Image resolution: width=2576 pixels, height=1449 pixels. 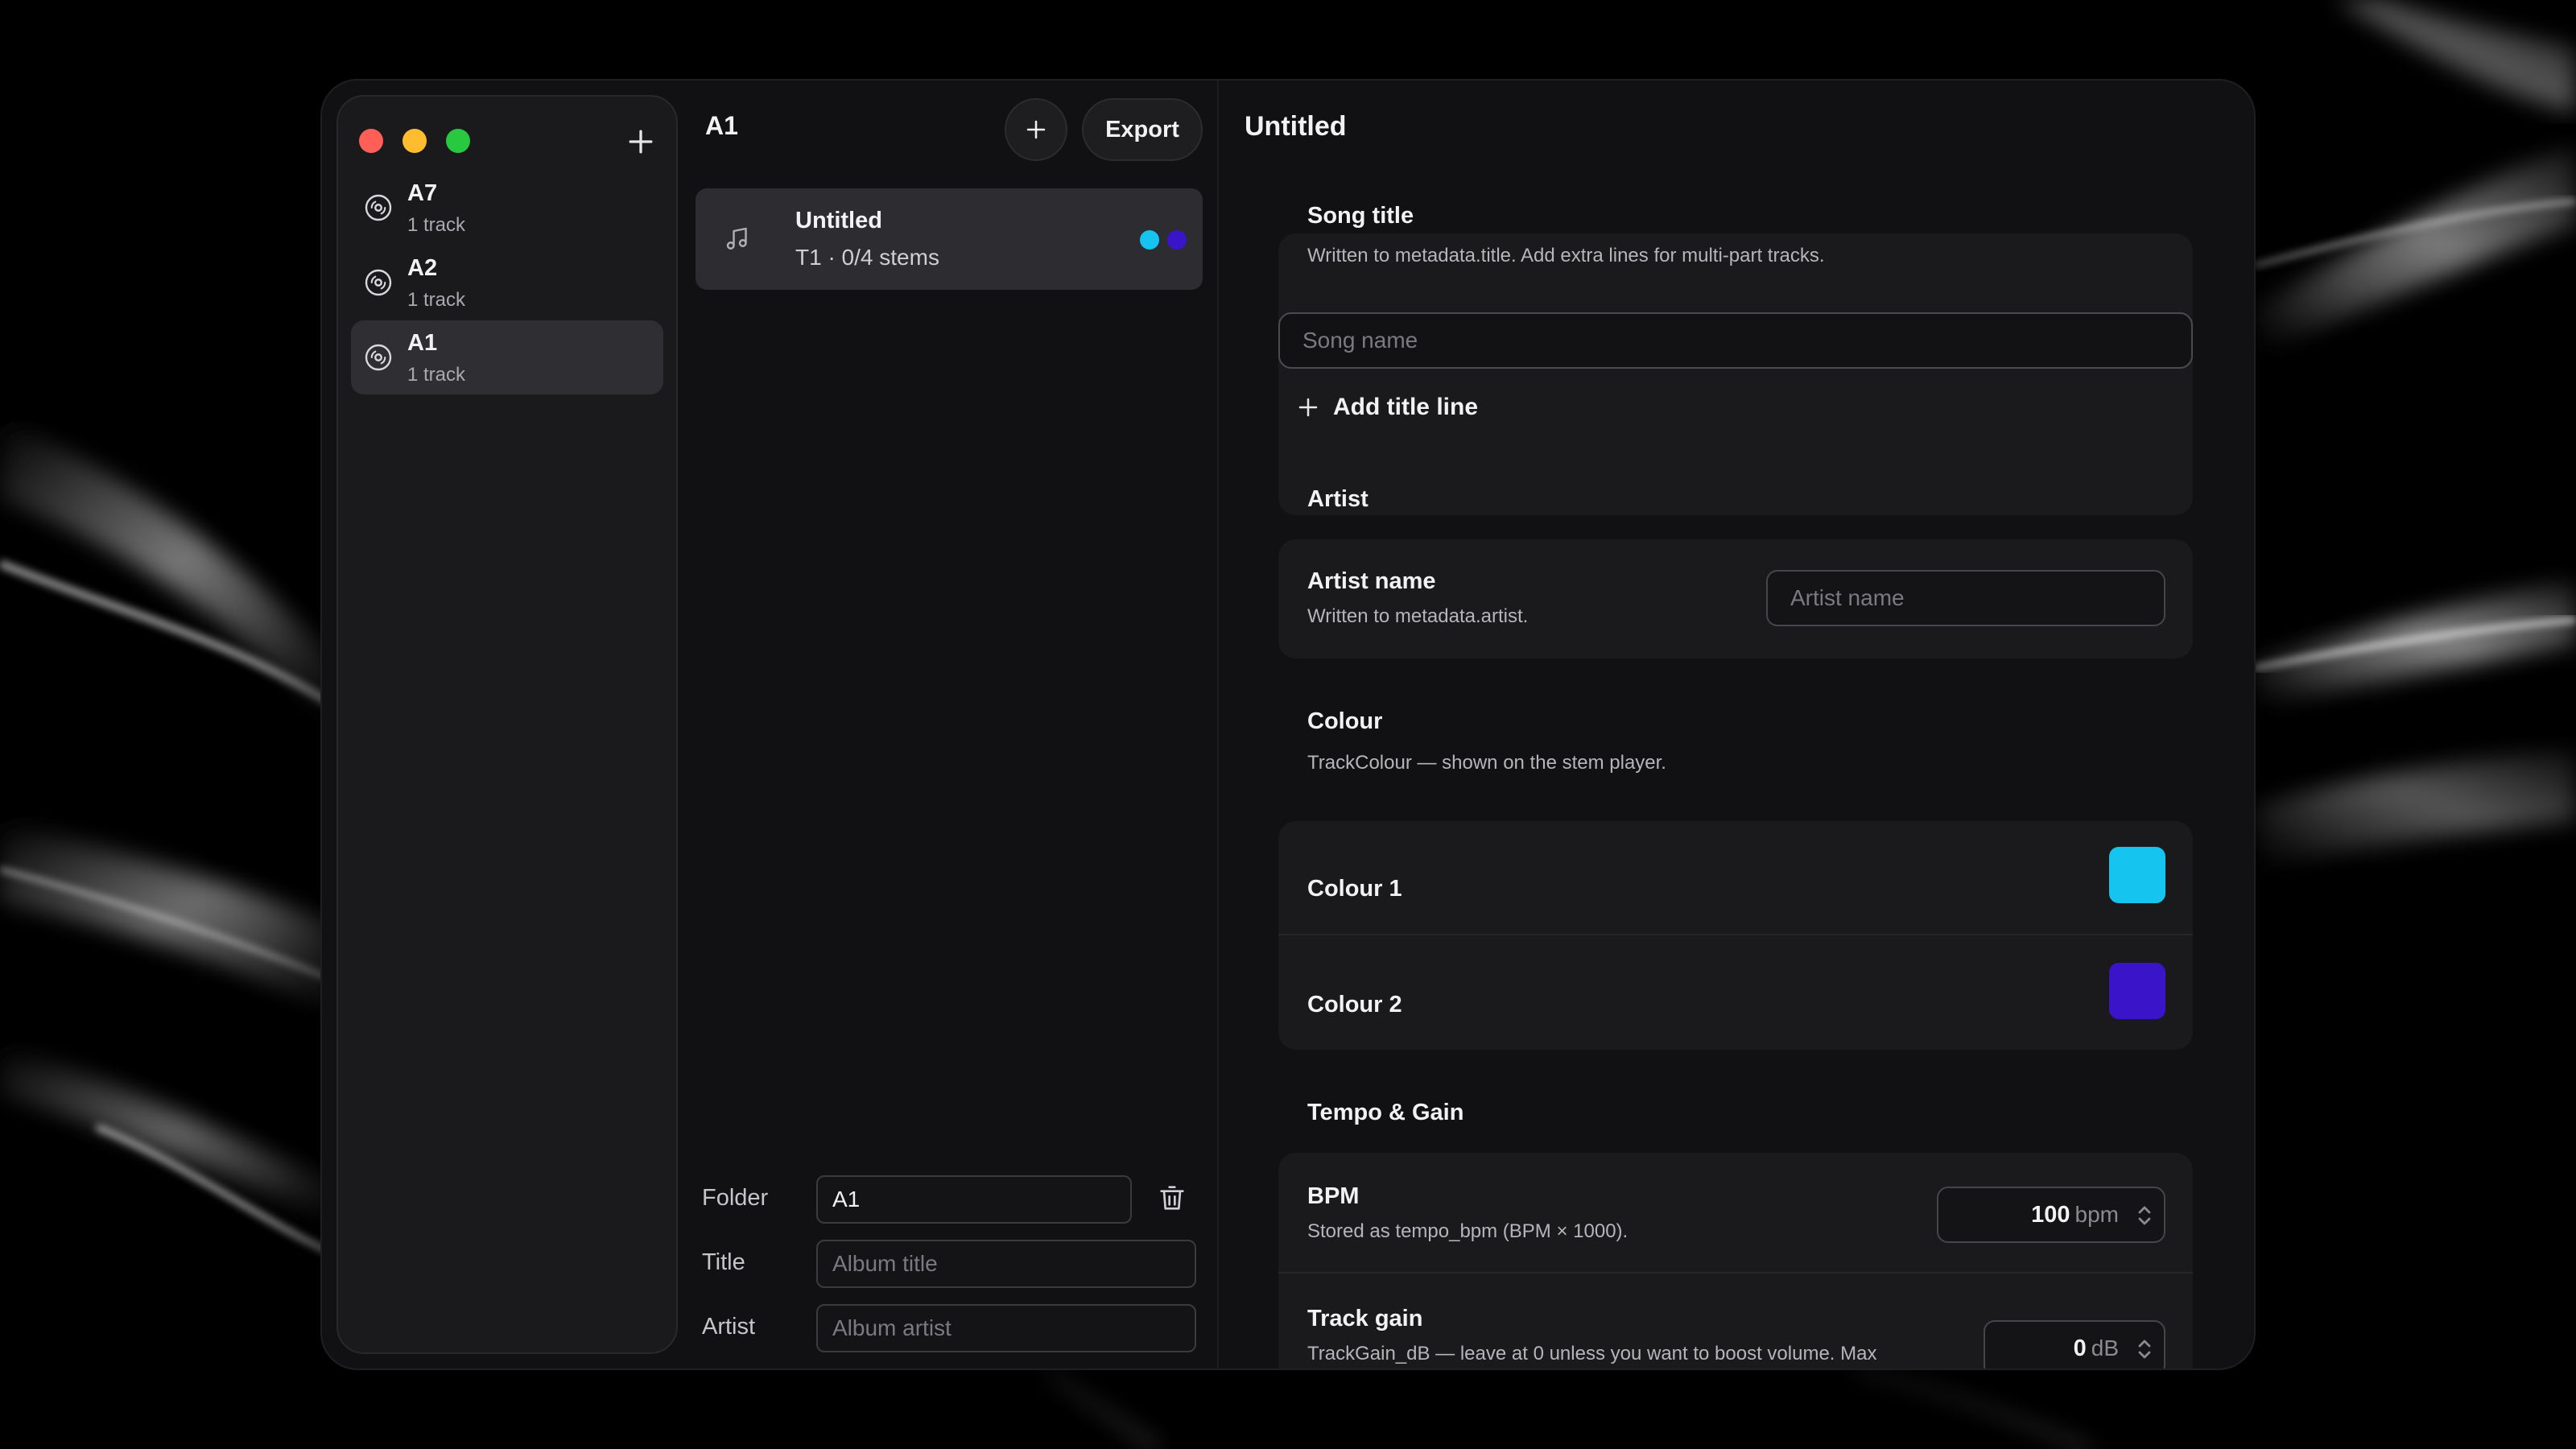 What do you see at coordinates (507, 724) in the screenshot?
I see `sidebar: A7 1 track A2 1 track A1 1 track` at bounding box center [507, 724].